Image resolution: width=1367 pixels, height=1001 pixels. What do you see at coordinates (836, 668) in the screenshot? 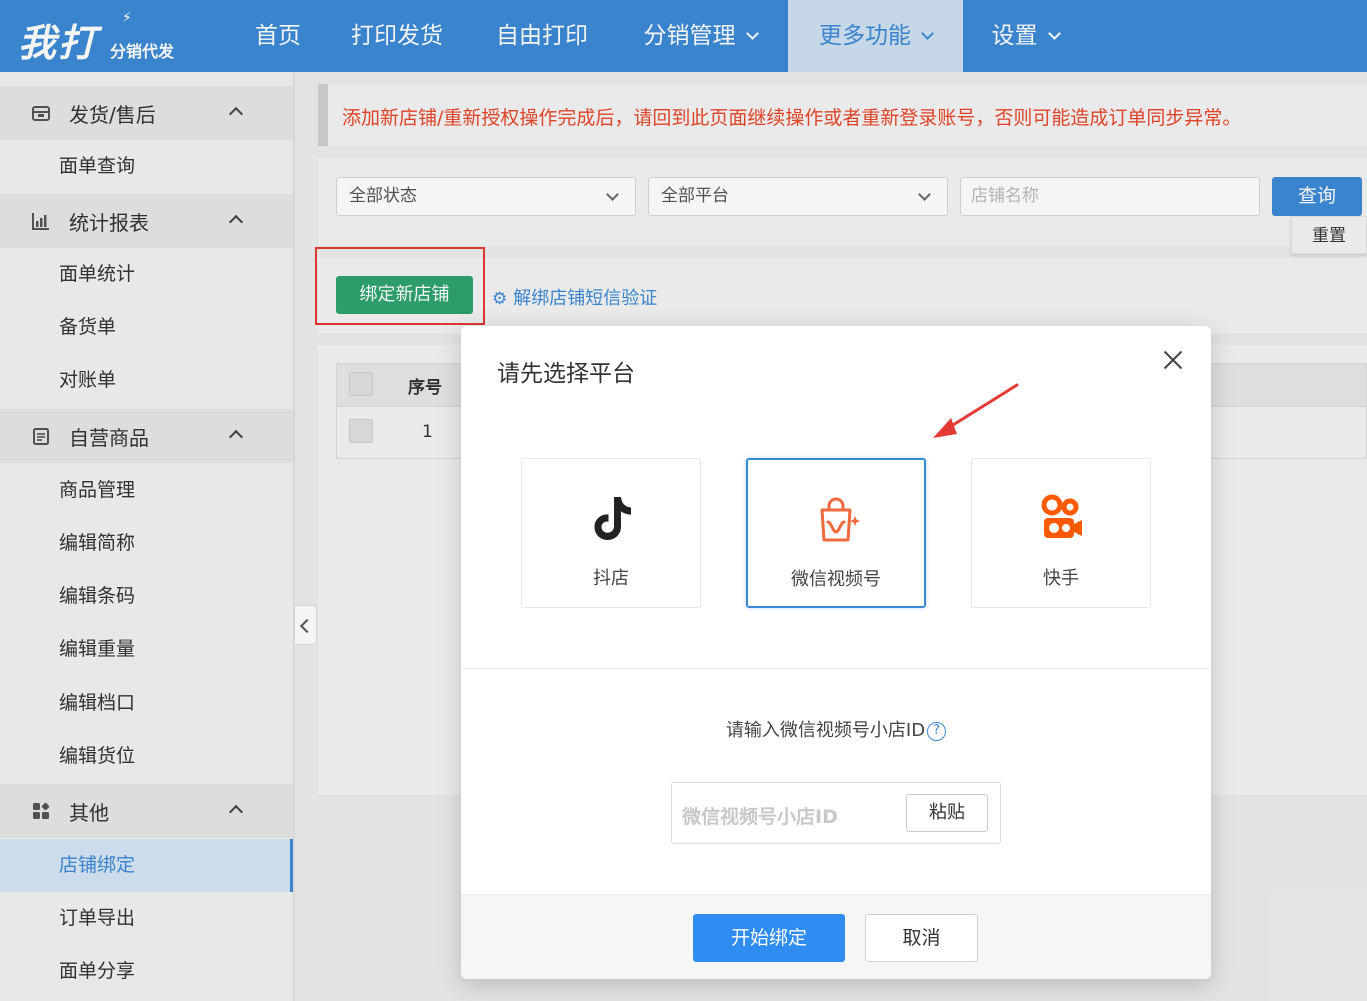
I see `modal-divider` at bounding box center [836, 668].